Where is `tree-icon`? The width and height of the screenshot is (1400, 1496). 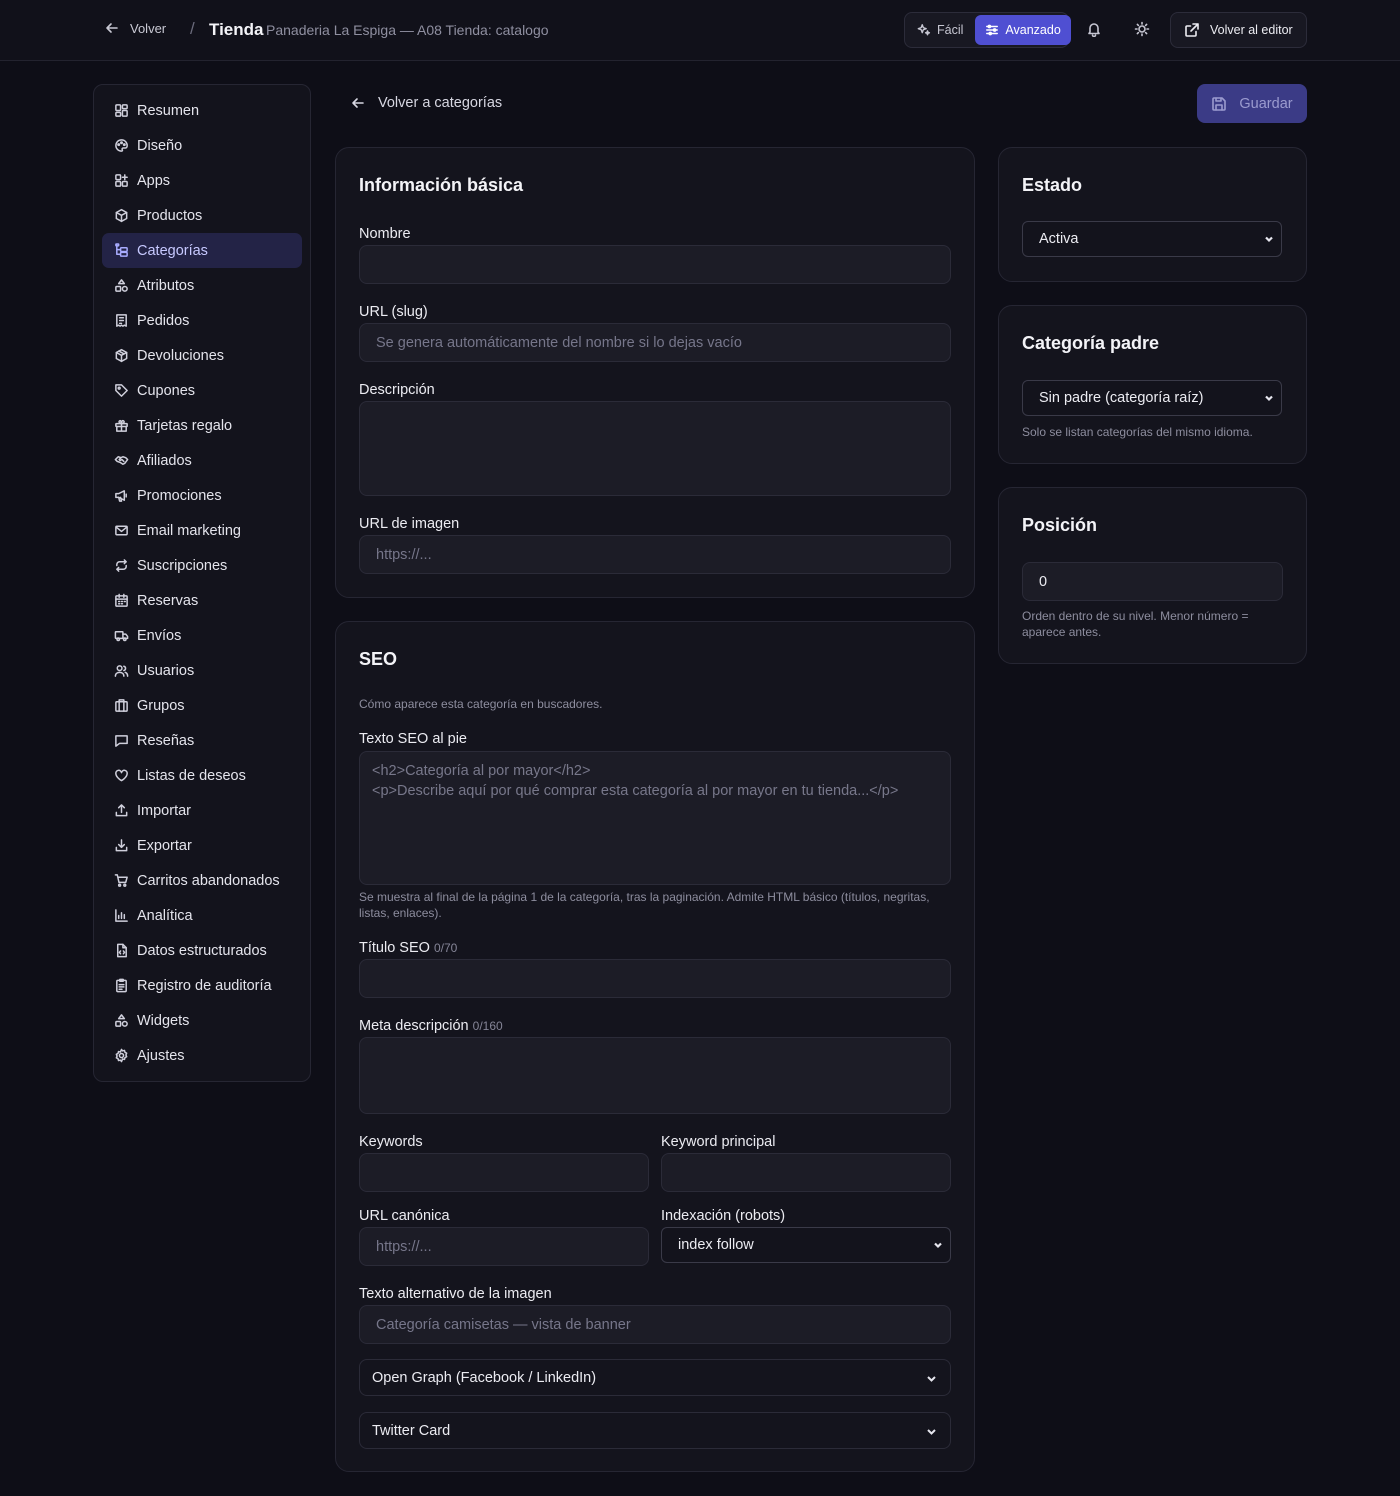 tree-icon is located at coordinates (121, 250).